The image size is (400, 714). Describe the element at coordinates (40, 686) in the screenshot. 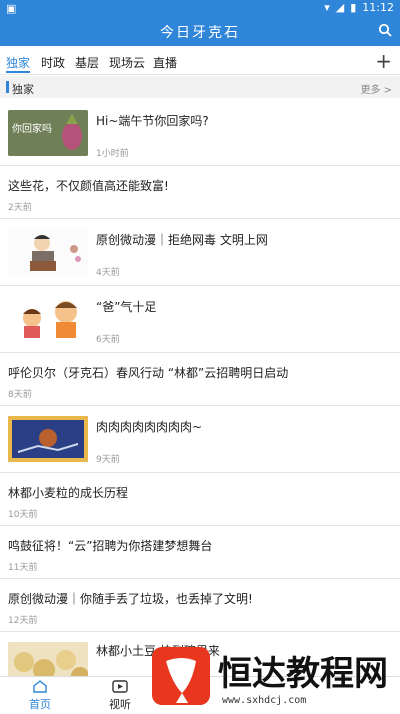

I see `home-icon` at that location.